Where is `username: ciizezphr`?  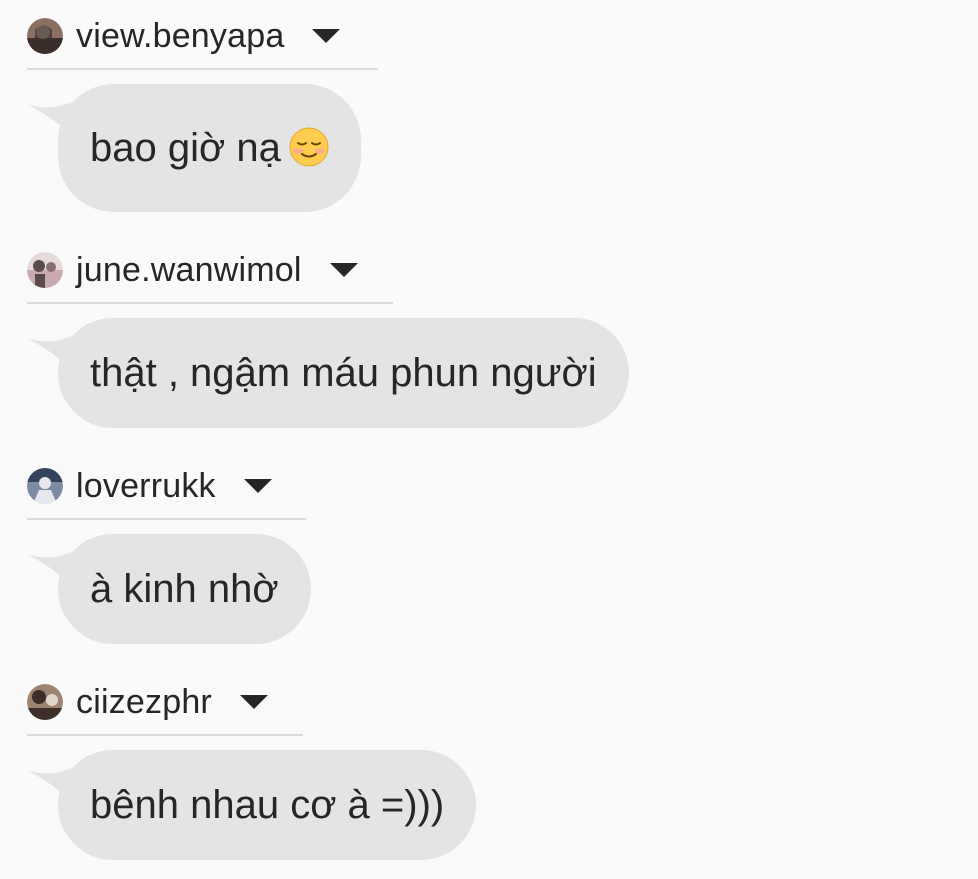 username: ciizezphr is located at coordinates (144, 702).